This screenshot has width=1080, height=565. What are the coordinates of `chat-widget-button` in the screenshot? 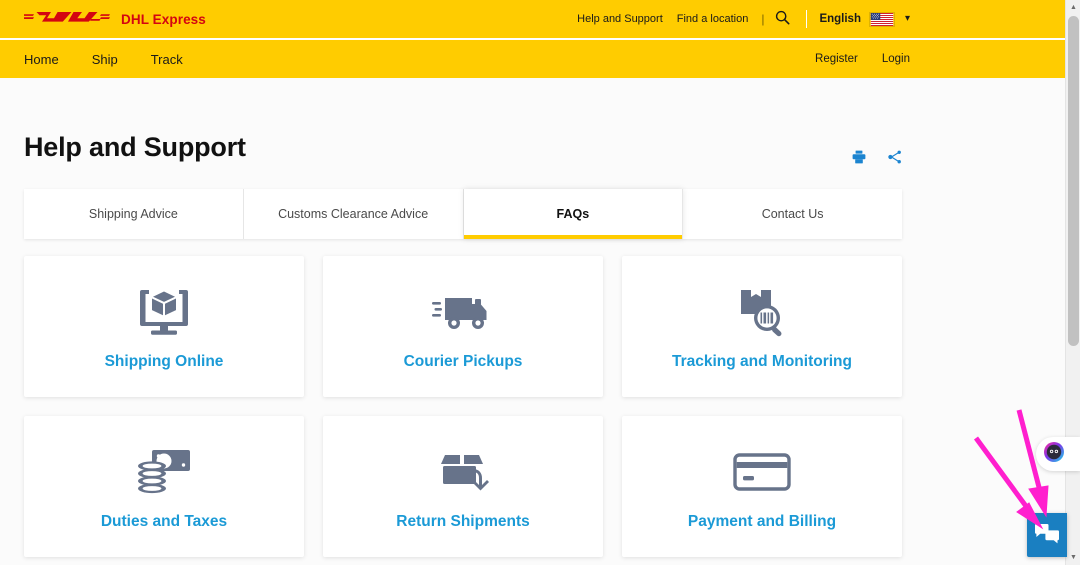 It's located at (1047, 535).